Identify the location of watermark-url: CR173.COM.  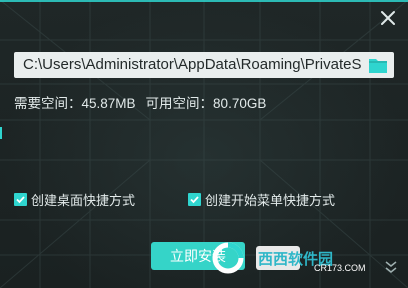
(340, 268).